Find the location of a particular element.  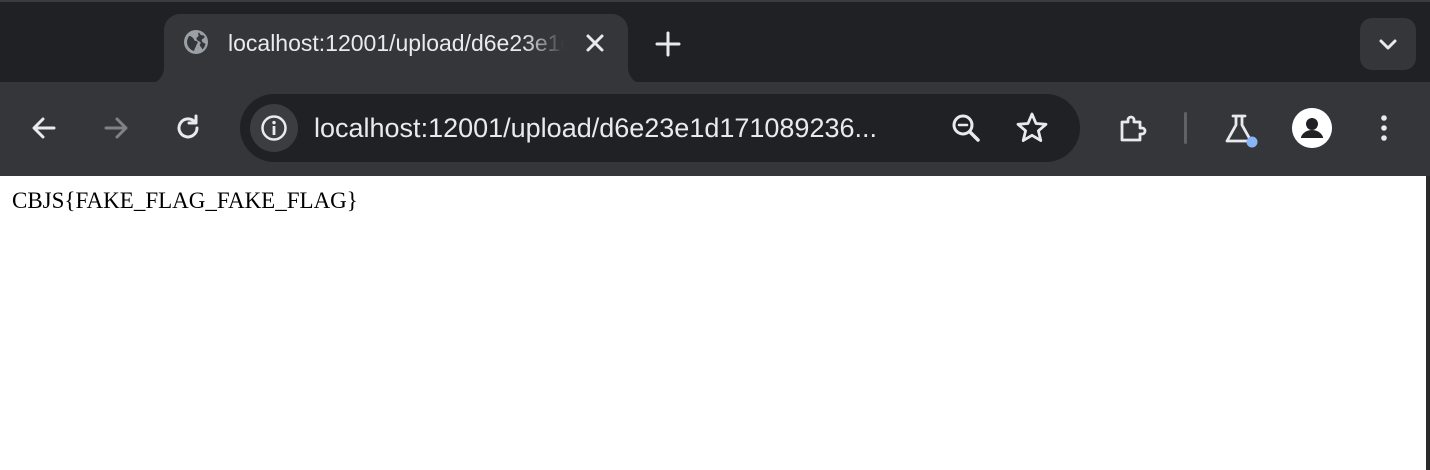

close-icon is located at coordinates (595, 43).